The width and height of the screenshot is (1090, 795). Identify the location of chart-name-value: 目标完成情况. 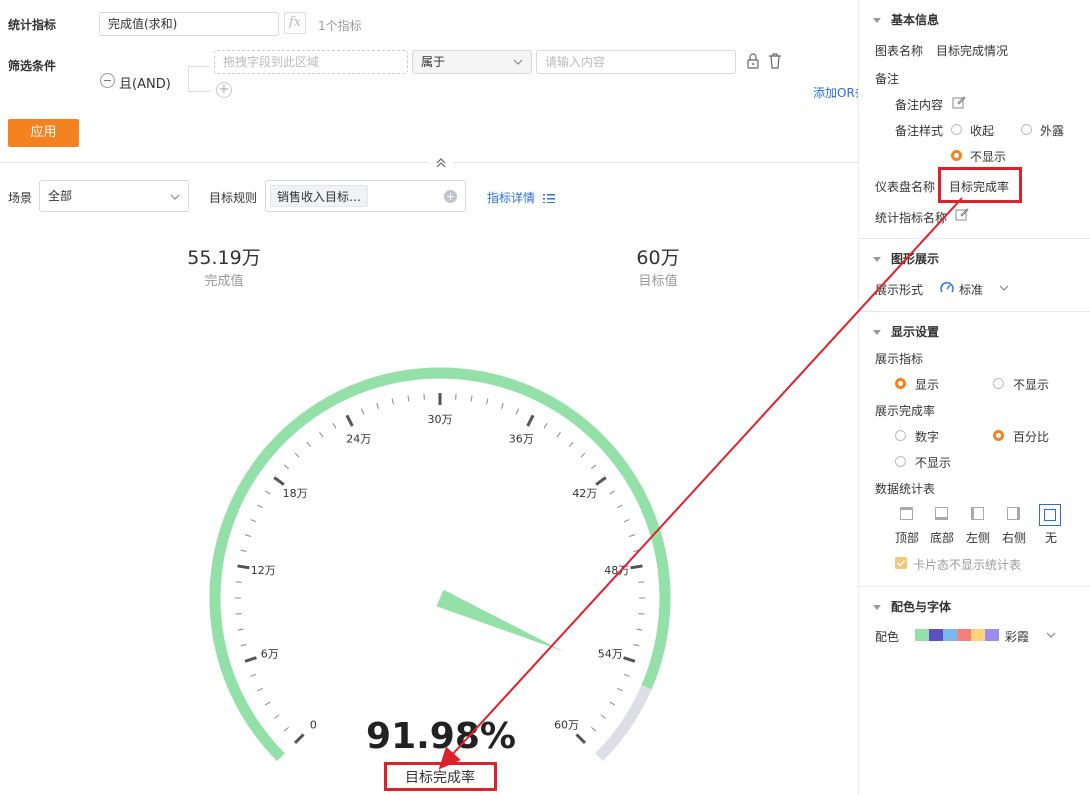
(972, 50).